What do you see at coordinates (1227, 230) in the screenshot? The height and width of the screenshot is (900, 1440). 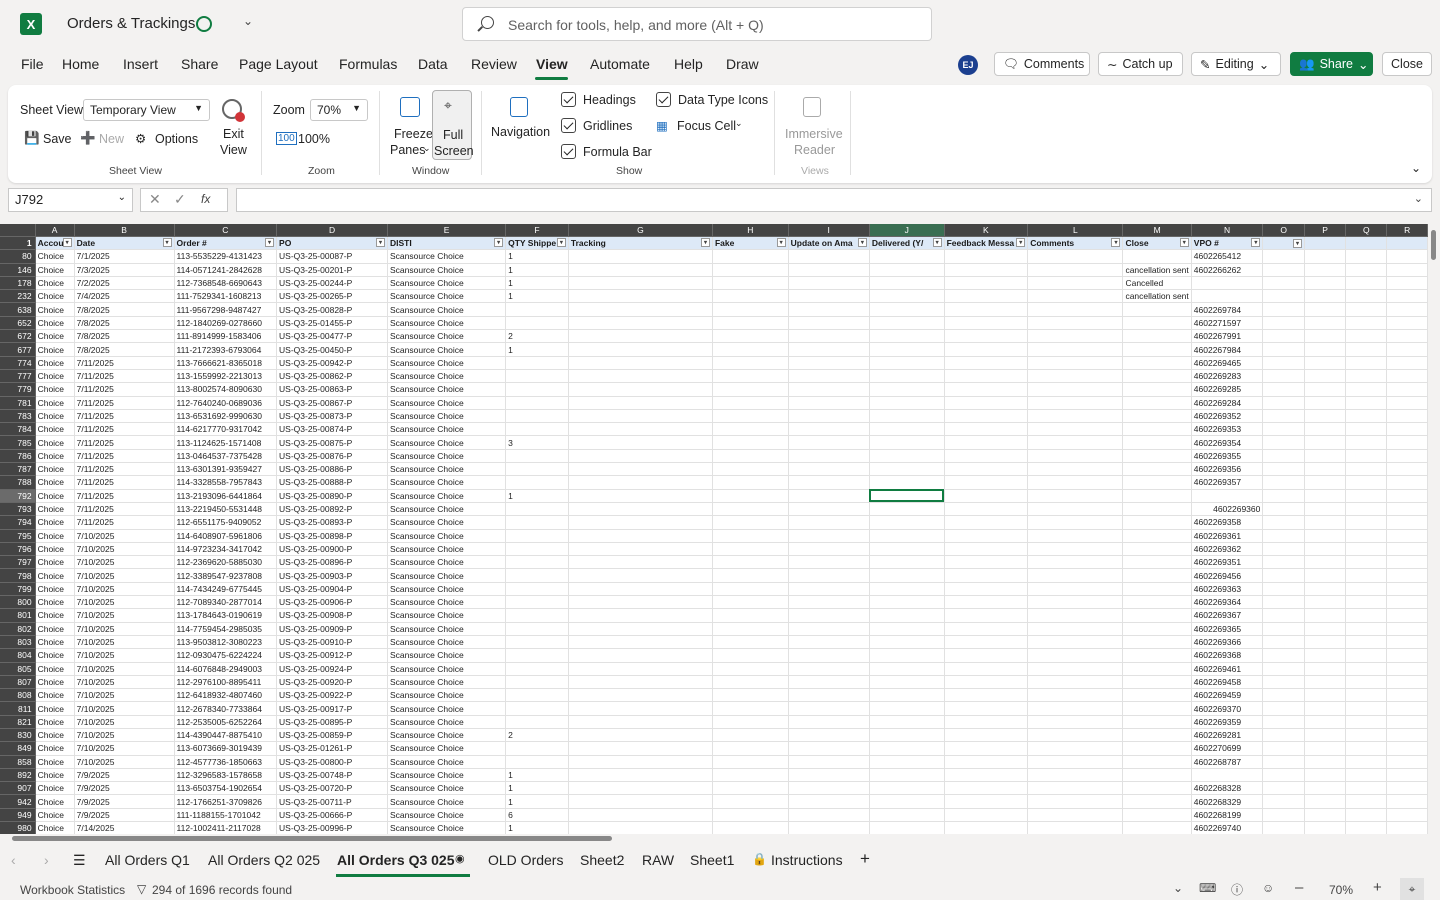 I see `column-header-n: N` at bounding box center [1227, 230].